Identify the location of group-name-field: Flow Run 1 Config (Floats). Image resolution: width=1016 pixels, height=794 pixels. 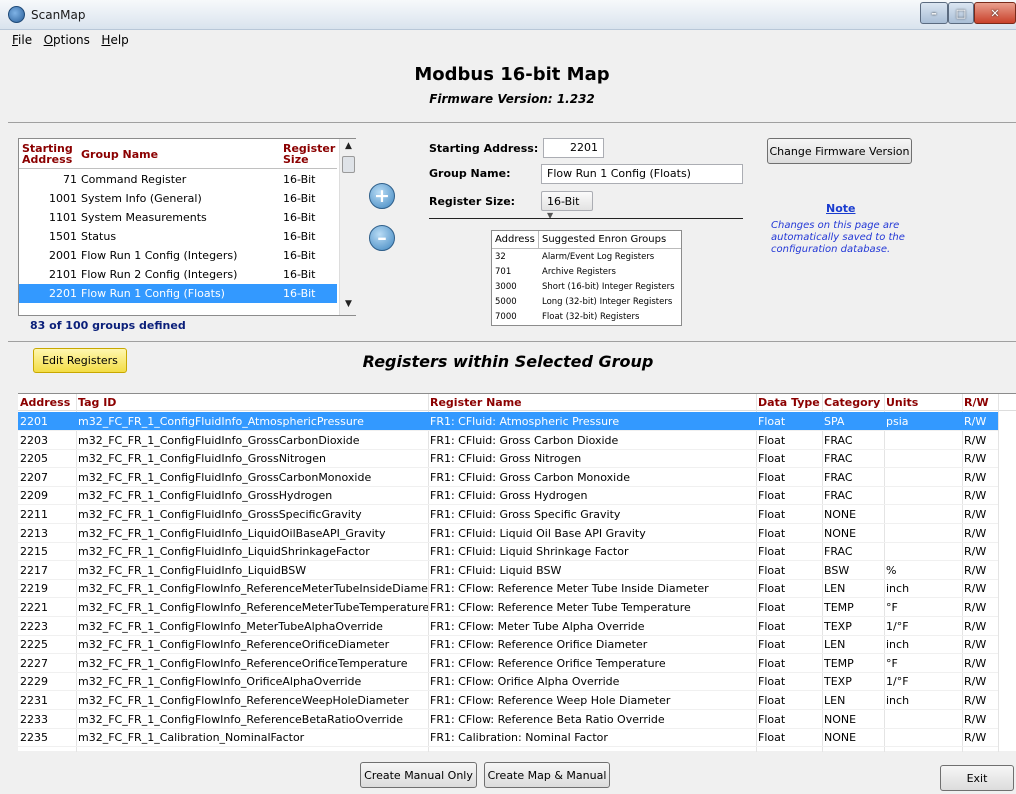
(642, 174).